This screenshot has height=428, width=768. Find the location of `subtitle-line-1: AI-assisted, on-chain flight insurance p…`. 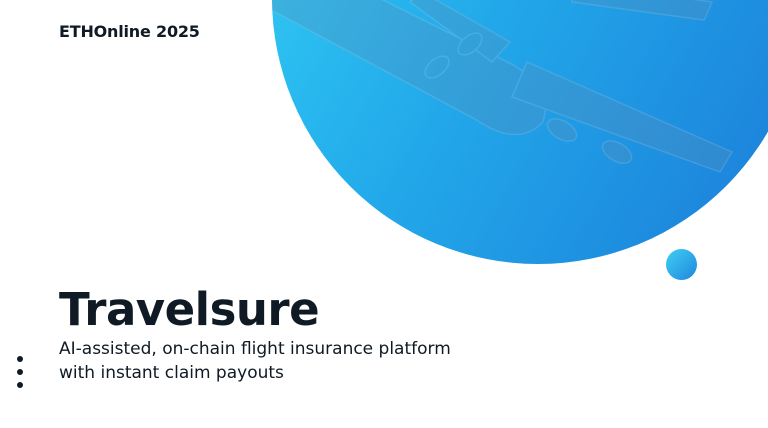

subtitle-line-1: AI-assisted, on-chain flight insurance p… is located at coordinates (255, 349).